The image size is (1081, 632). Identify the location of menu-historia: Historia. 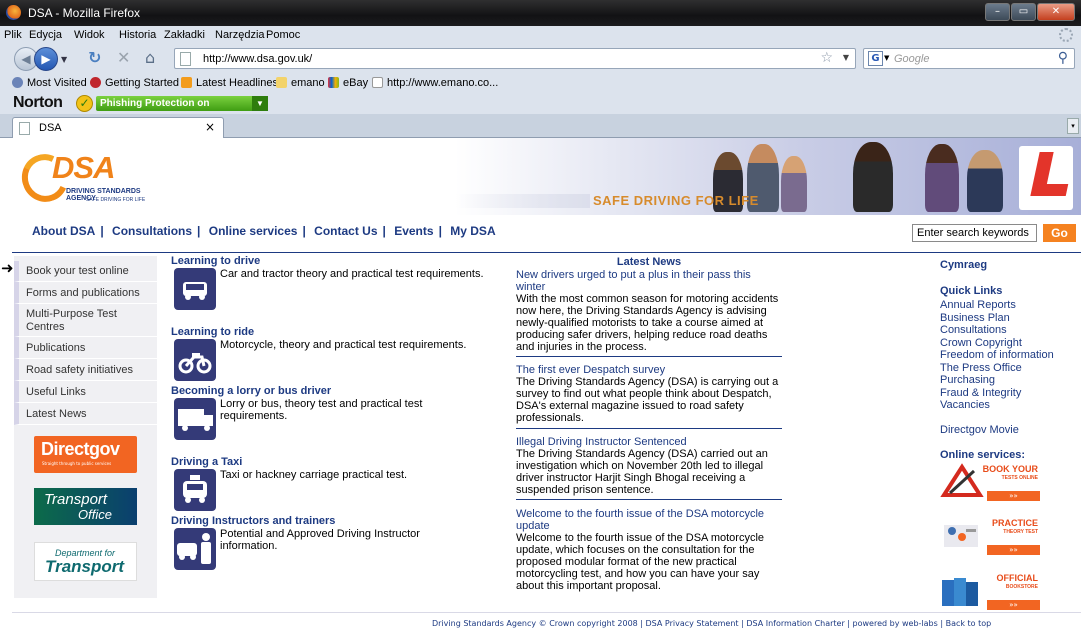
(137, 35).